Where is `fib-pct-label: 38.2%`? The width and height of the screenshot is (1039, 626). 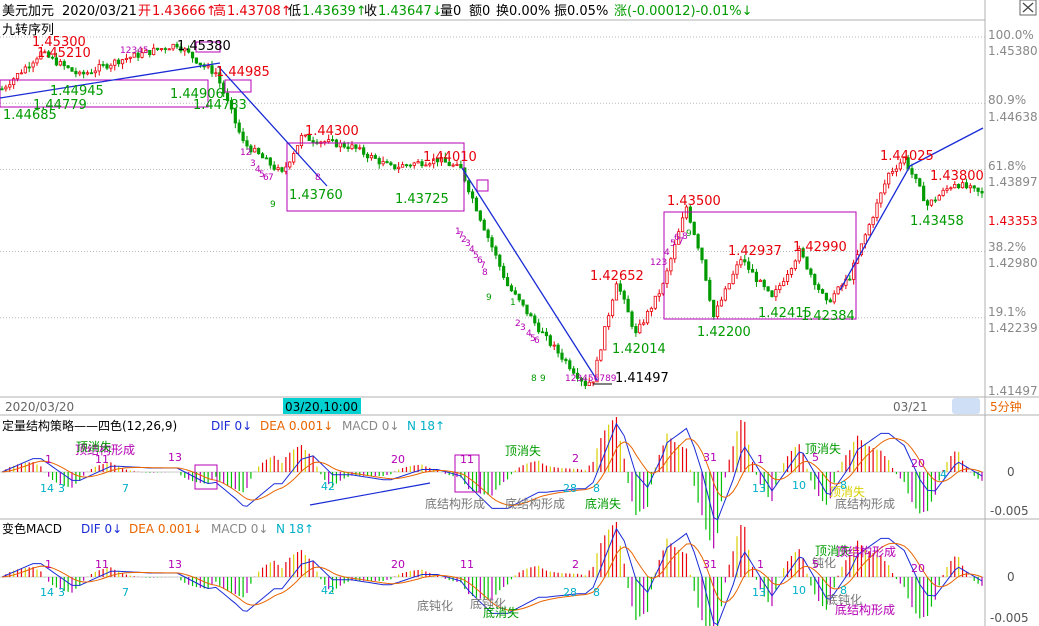
fib-pct-label: 38.2% is located at coordinates (1007, 247).